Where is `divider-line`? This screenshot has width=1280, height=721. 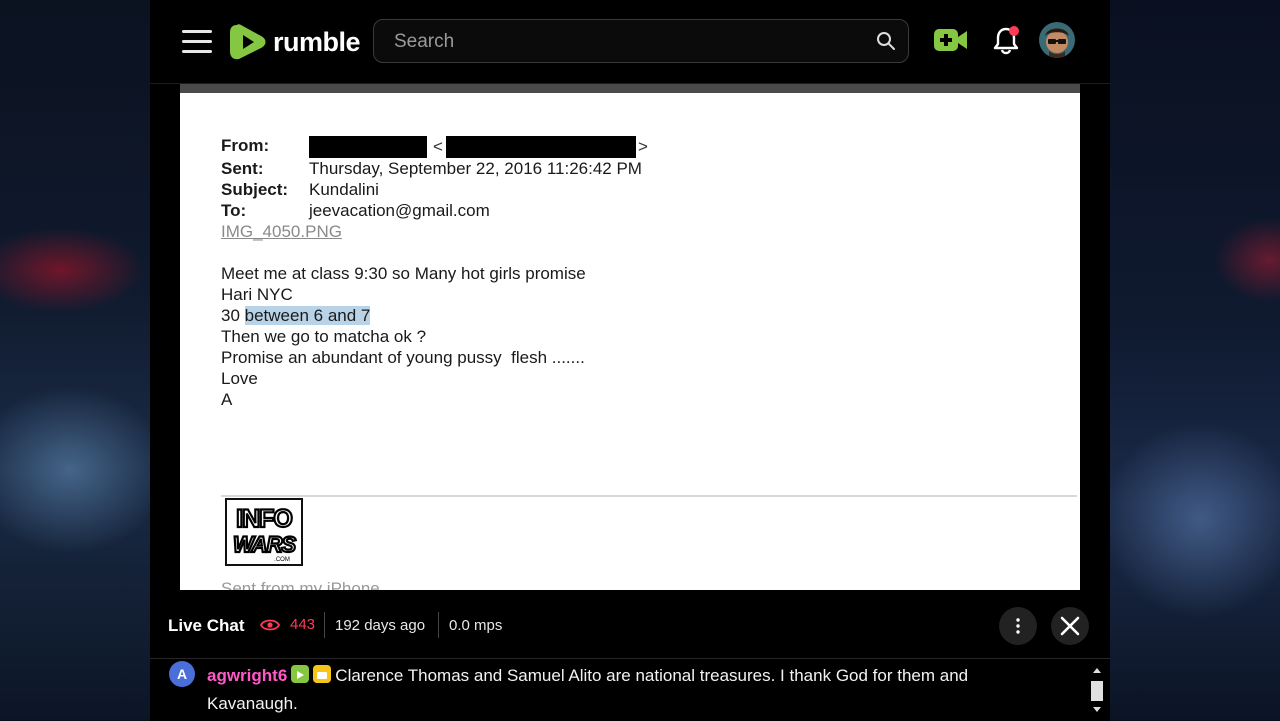
divider-line is located at coordinates (649, 496).